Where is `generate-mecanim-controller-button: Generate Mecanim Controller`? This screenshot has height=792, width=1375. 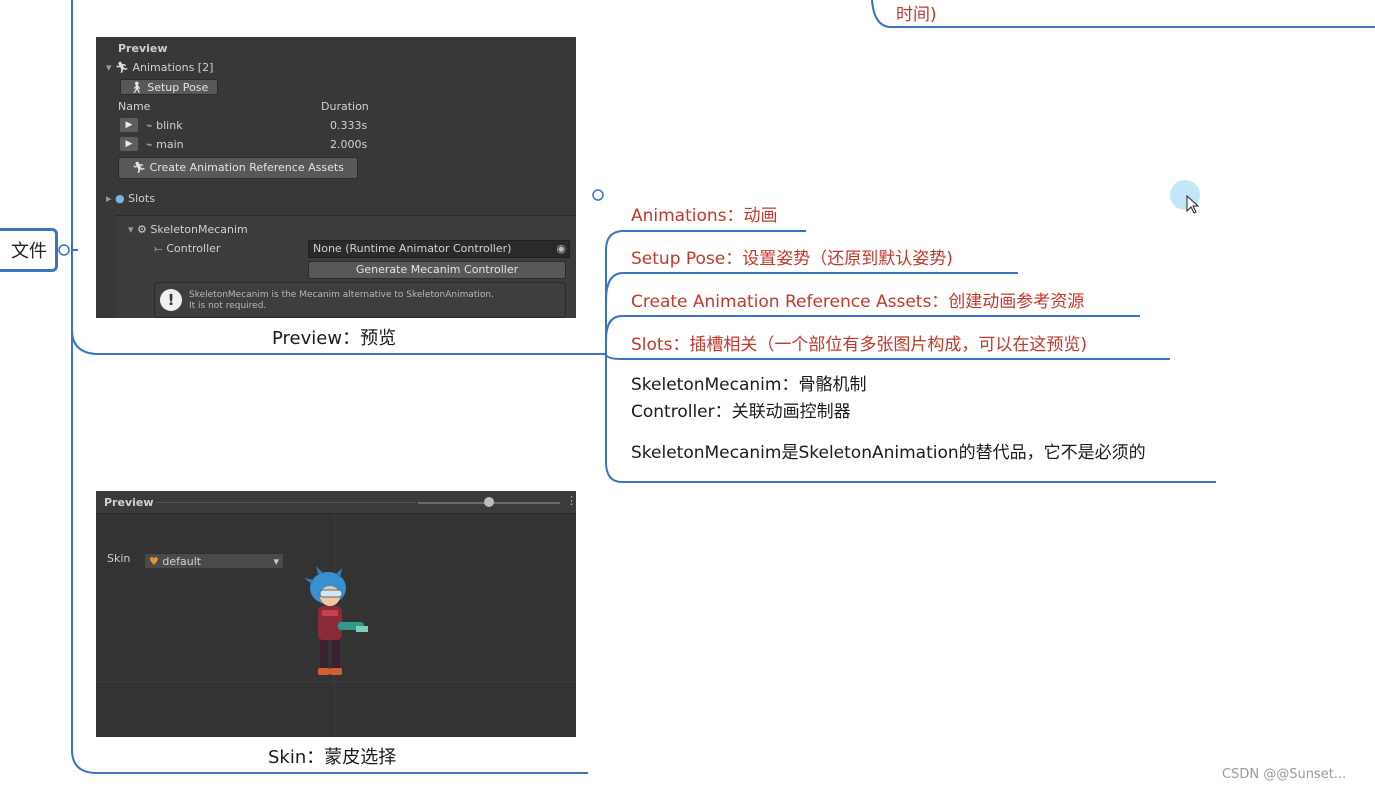
generate-mecanim-controller-button: Generate Mecanim Controller is located at coordinates (437, 270).